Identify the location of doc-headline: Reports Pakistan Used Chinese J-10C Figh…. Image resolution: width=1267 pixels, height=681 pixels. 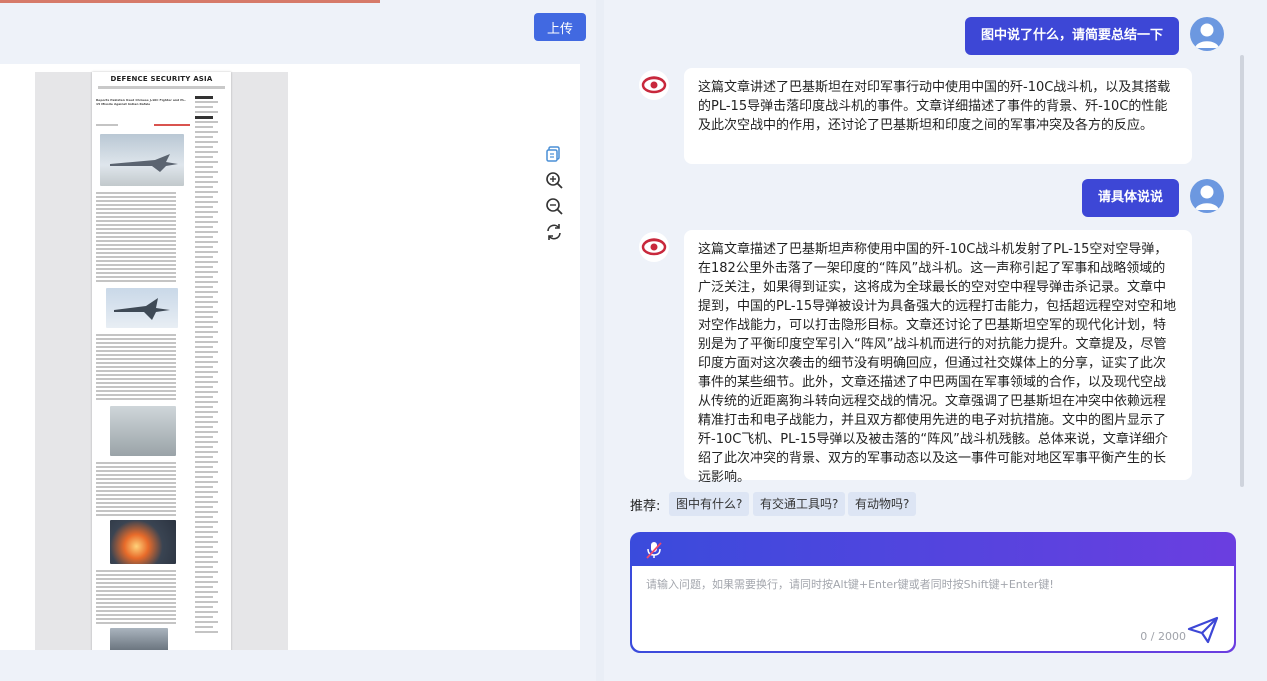
(141, 102).